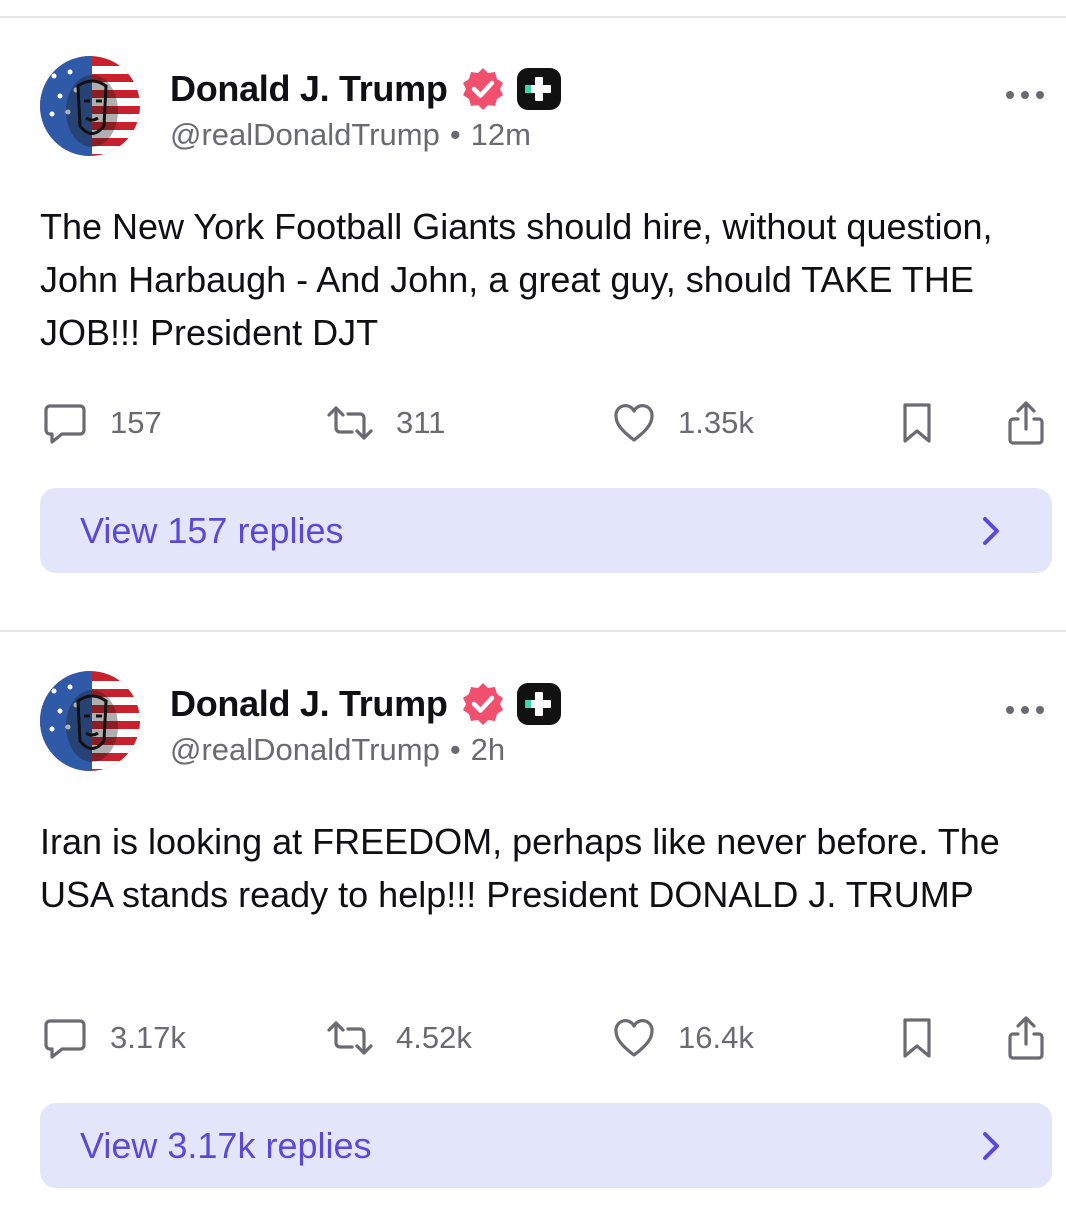 The image size is (1066, 1215). Describe the element at coordinates (488, 750) in the screenshot. I see `post-time: 2h` at that location.